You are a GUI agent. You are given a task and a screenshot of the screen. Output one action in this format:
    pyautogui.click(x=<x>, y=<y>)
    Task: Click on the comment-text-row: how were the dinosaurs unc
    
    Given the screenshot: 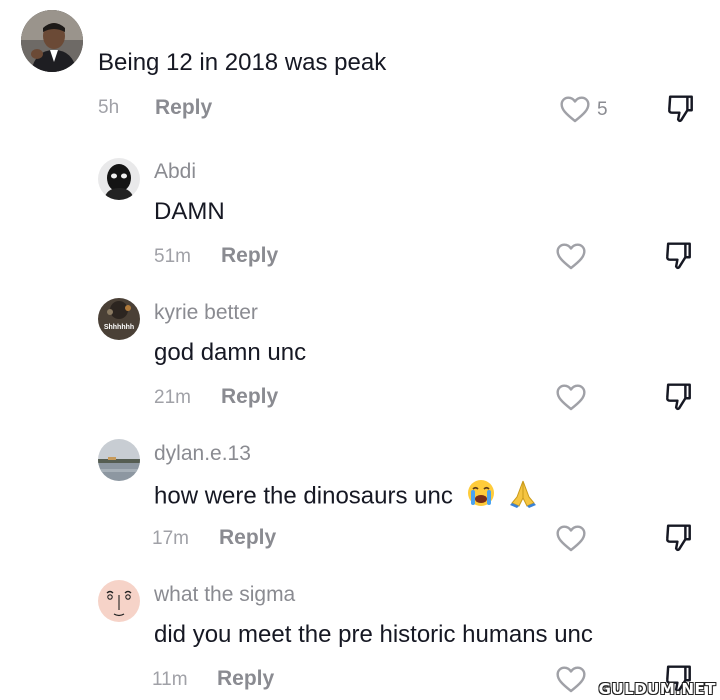 What is the action you would take?
    pyautogui.click(x=346, y=496)
    